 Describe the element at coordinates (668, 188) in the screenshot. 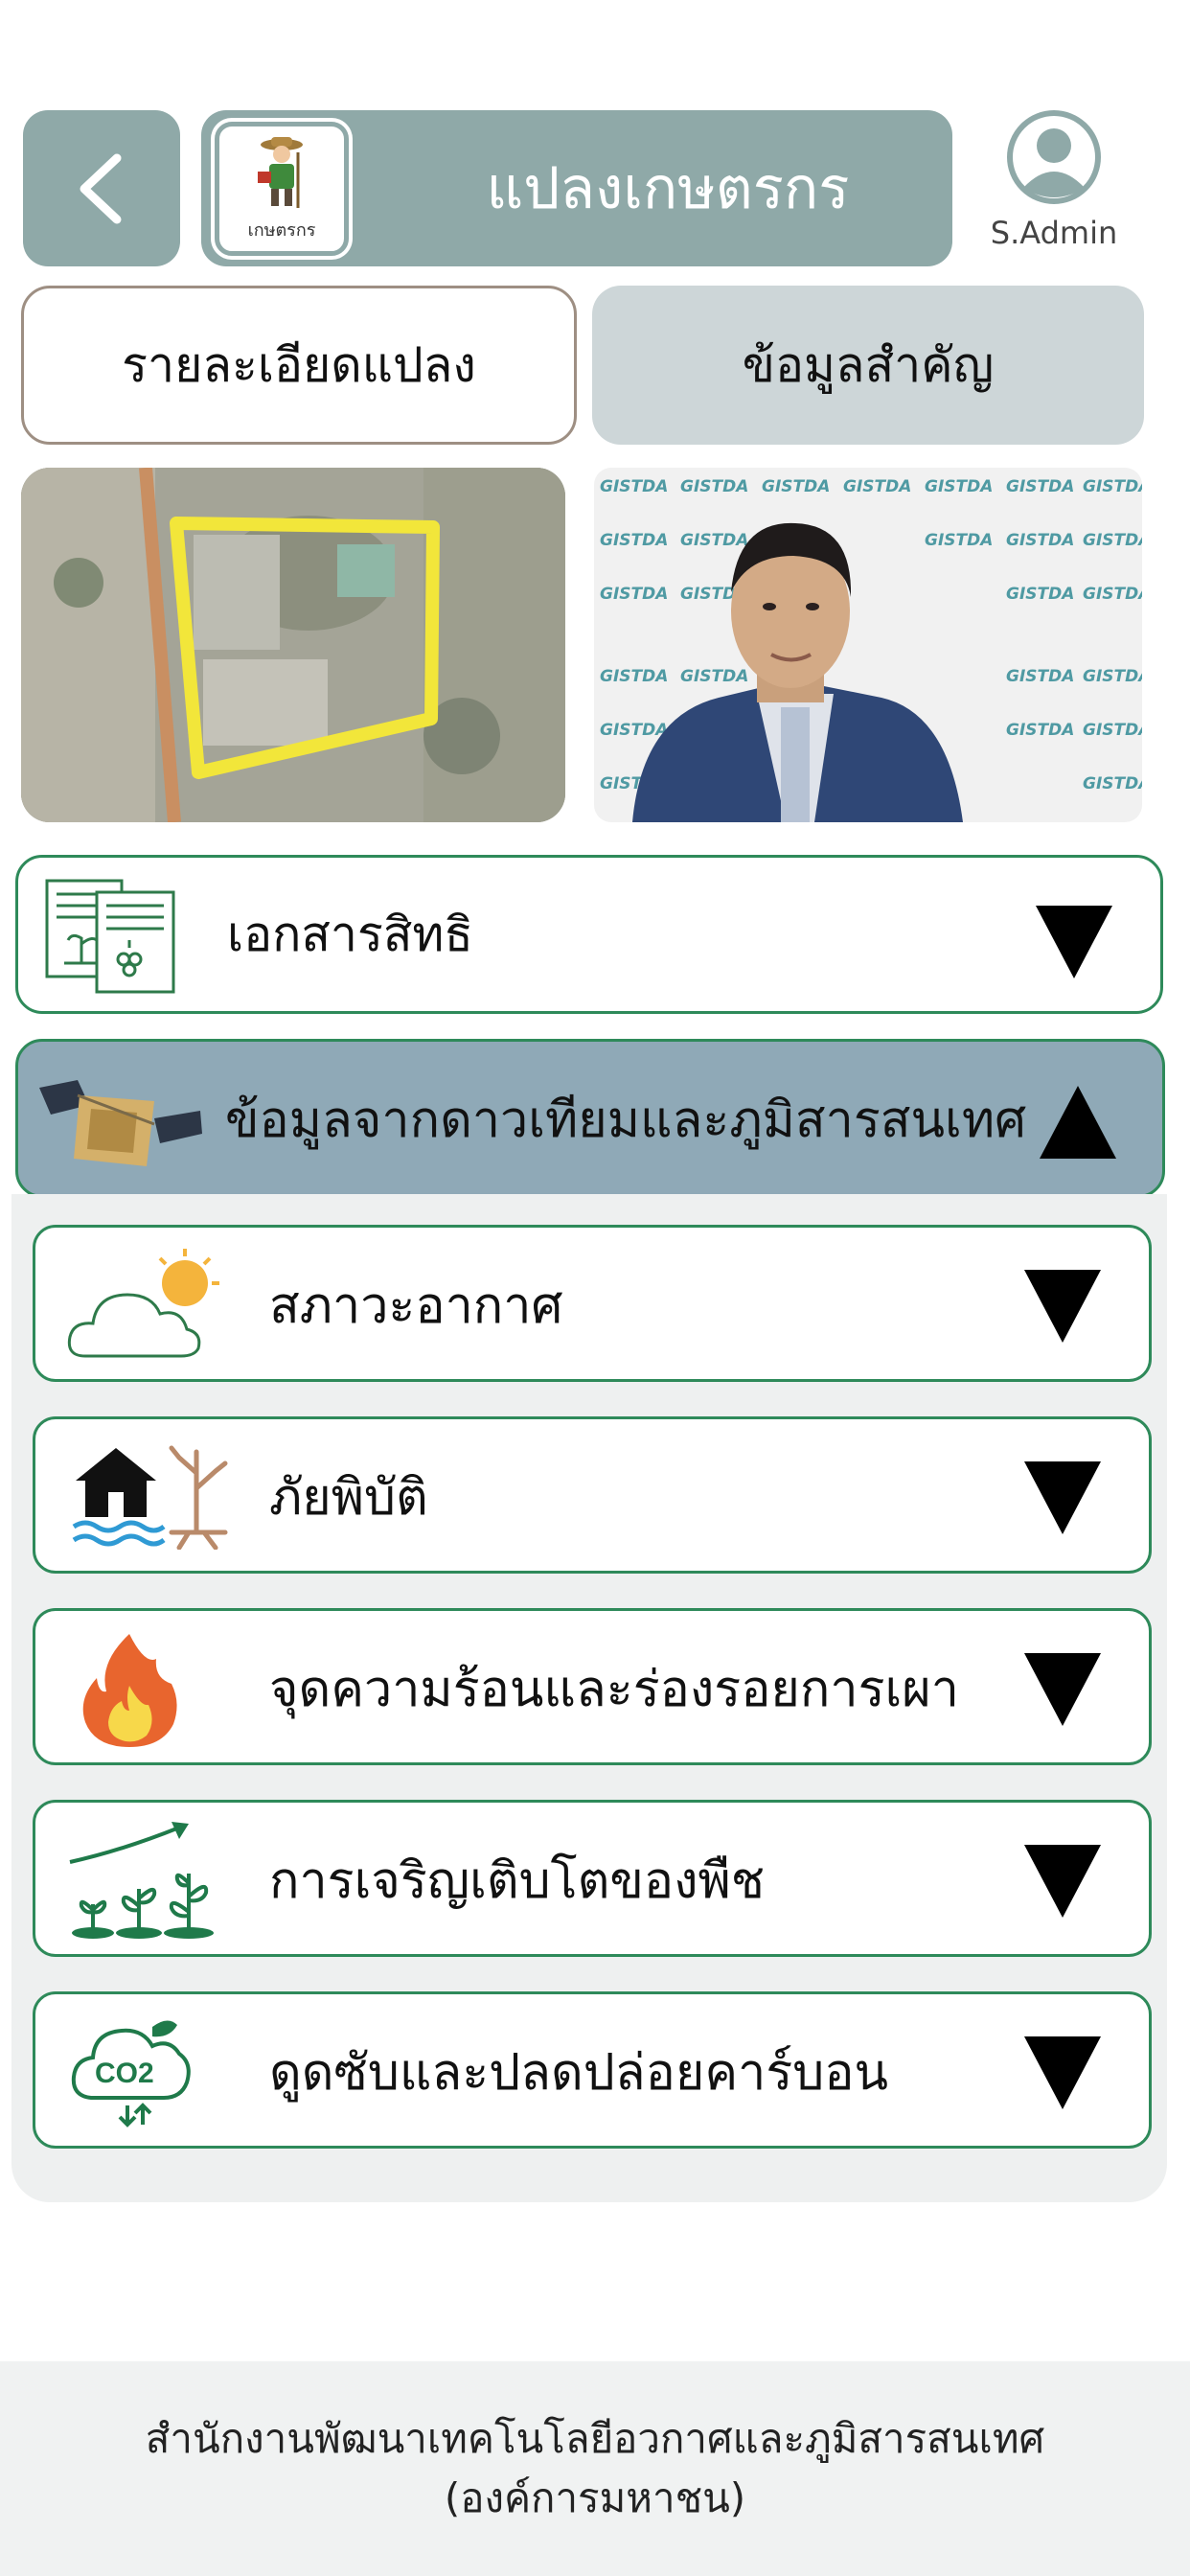

I see `page-title: แปลงเกษตรกร` at that location.